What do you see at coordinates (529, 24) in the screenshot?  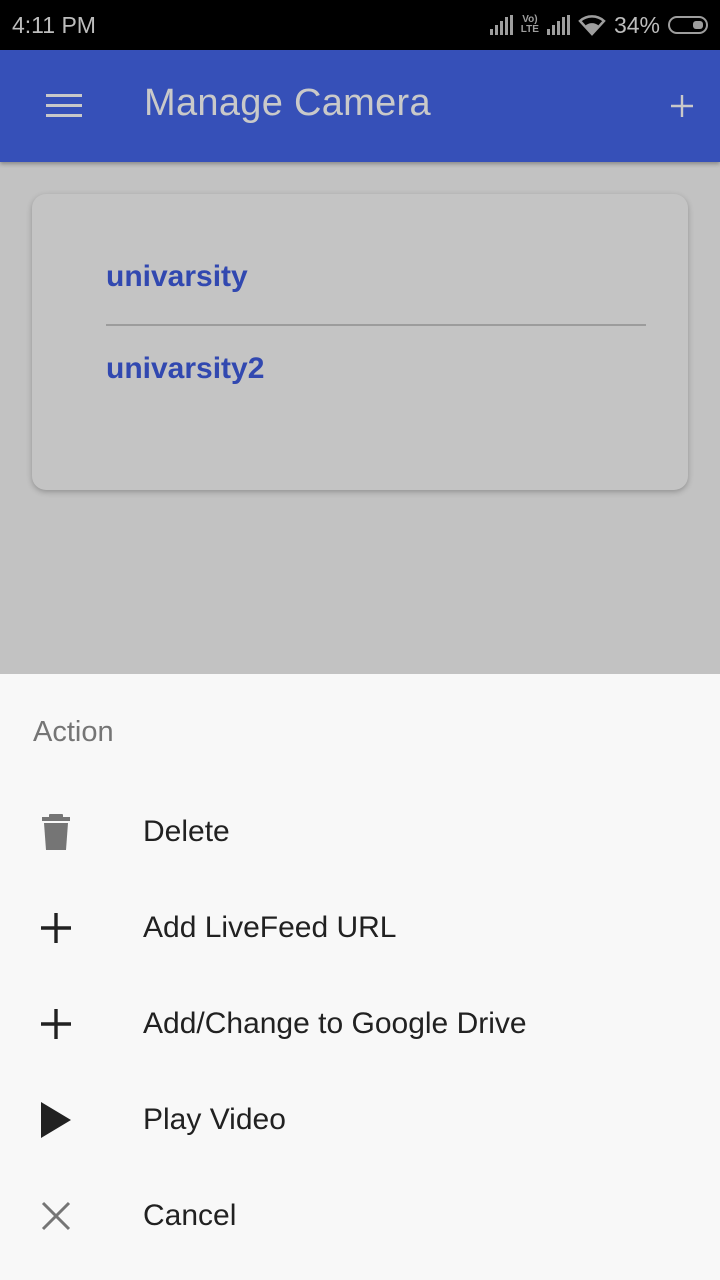 I see `volte-icon: Vo) LTE` at bounding box center [529, 24].